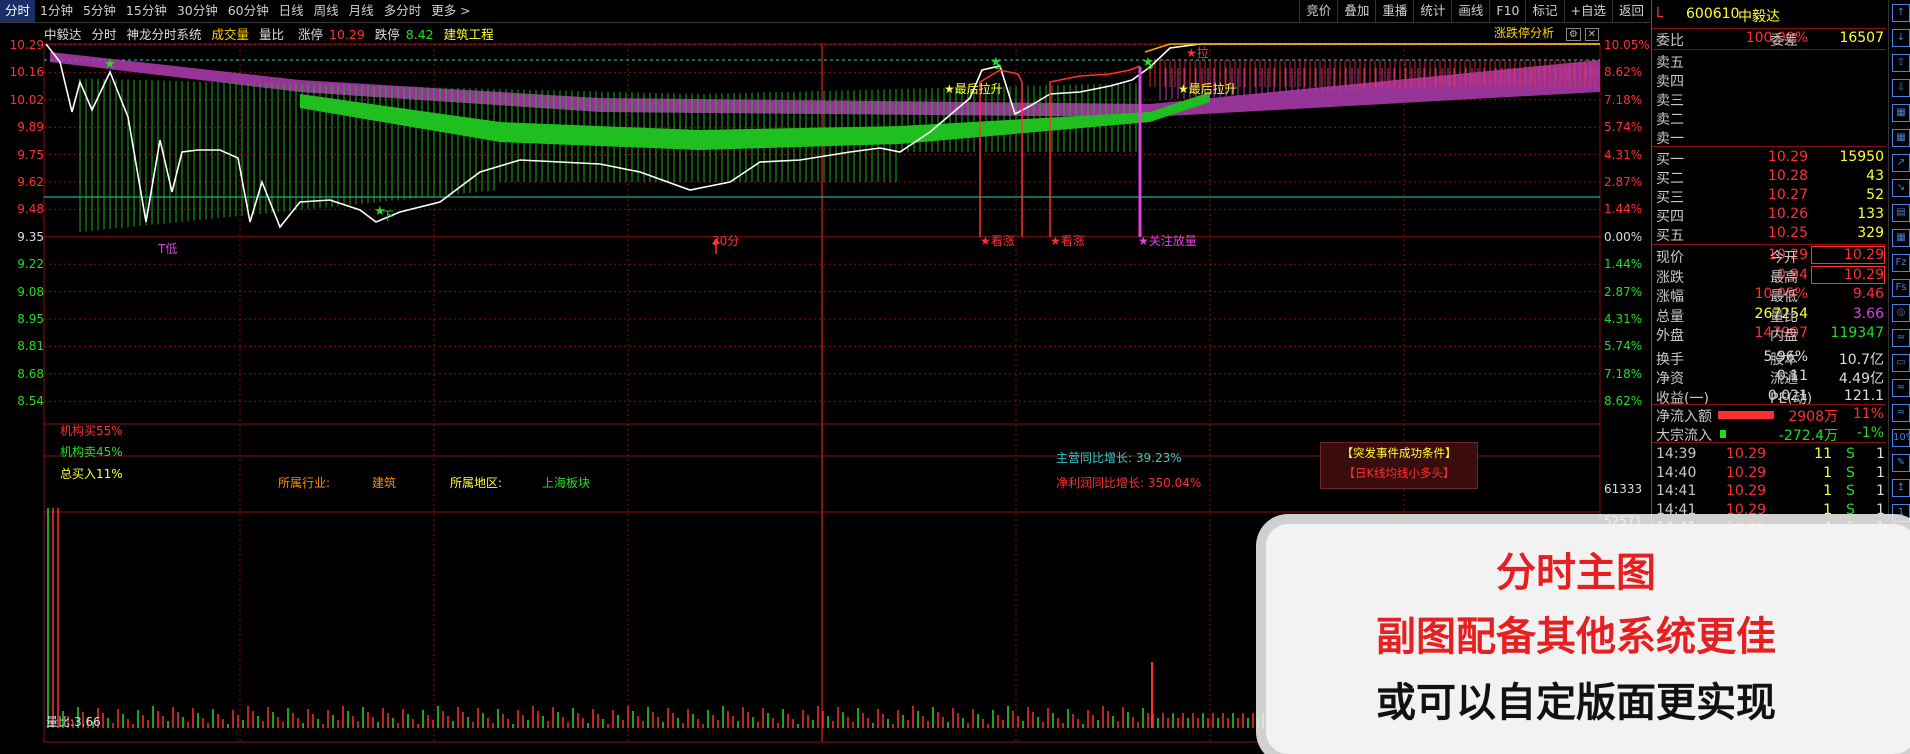  I want to click on tool-icon-18: ✎, so click(1901, 463).